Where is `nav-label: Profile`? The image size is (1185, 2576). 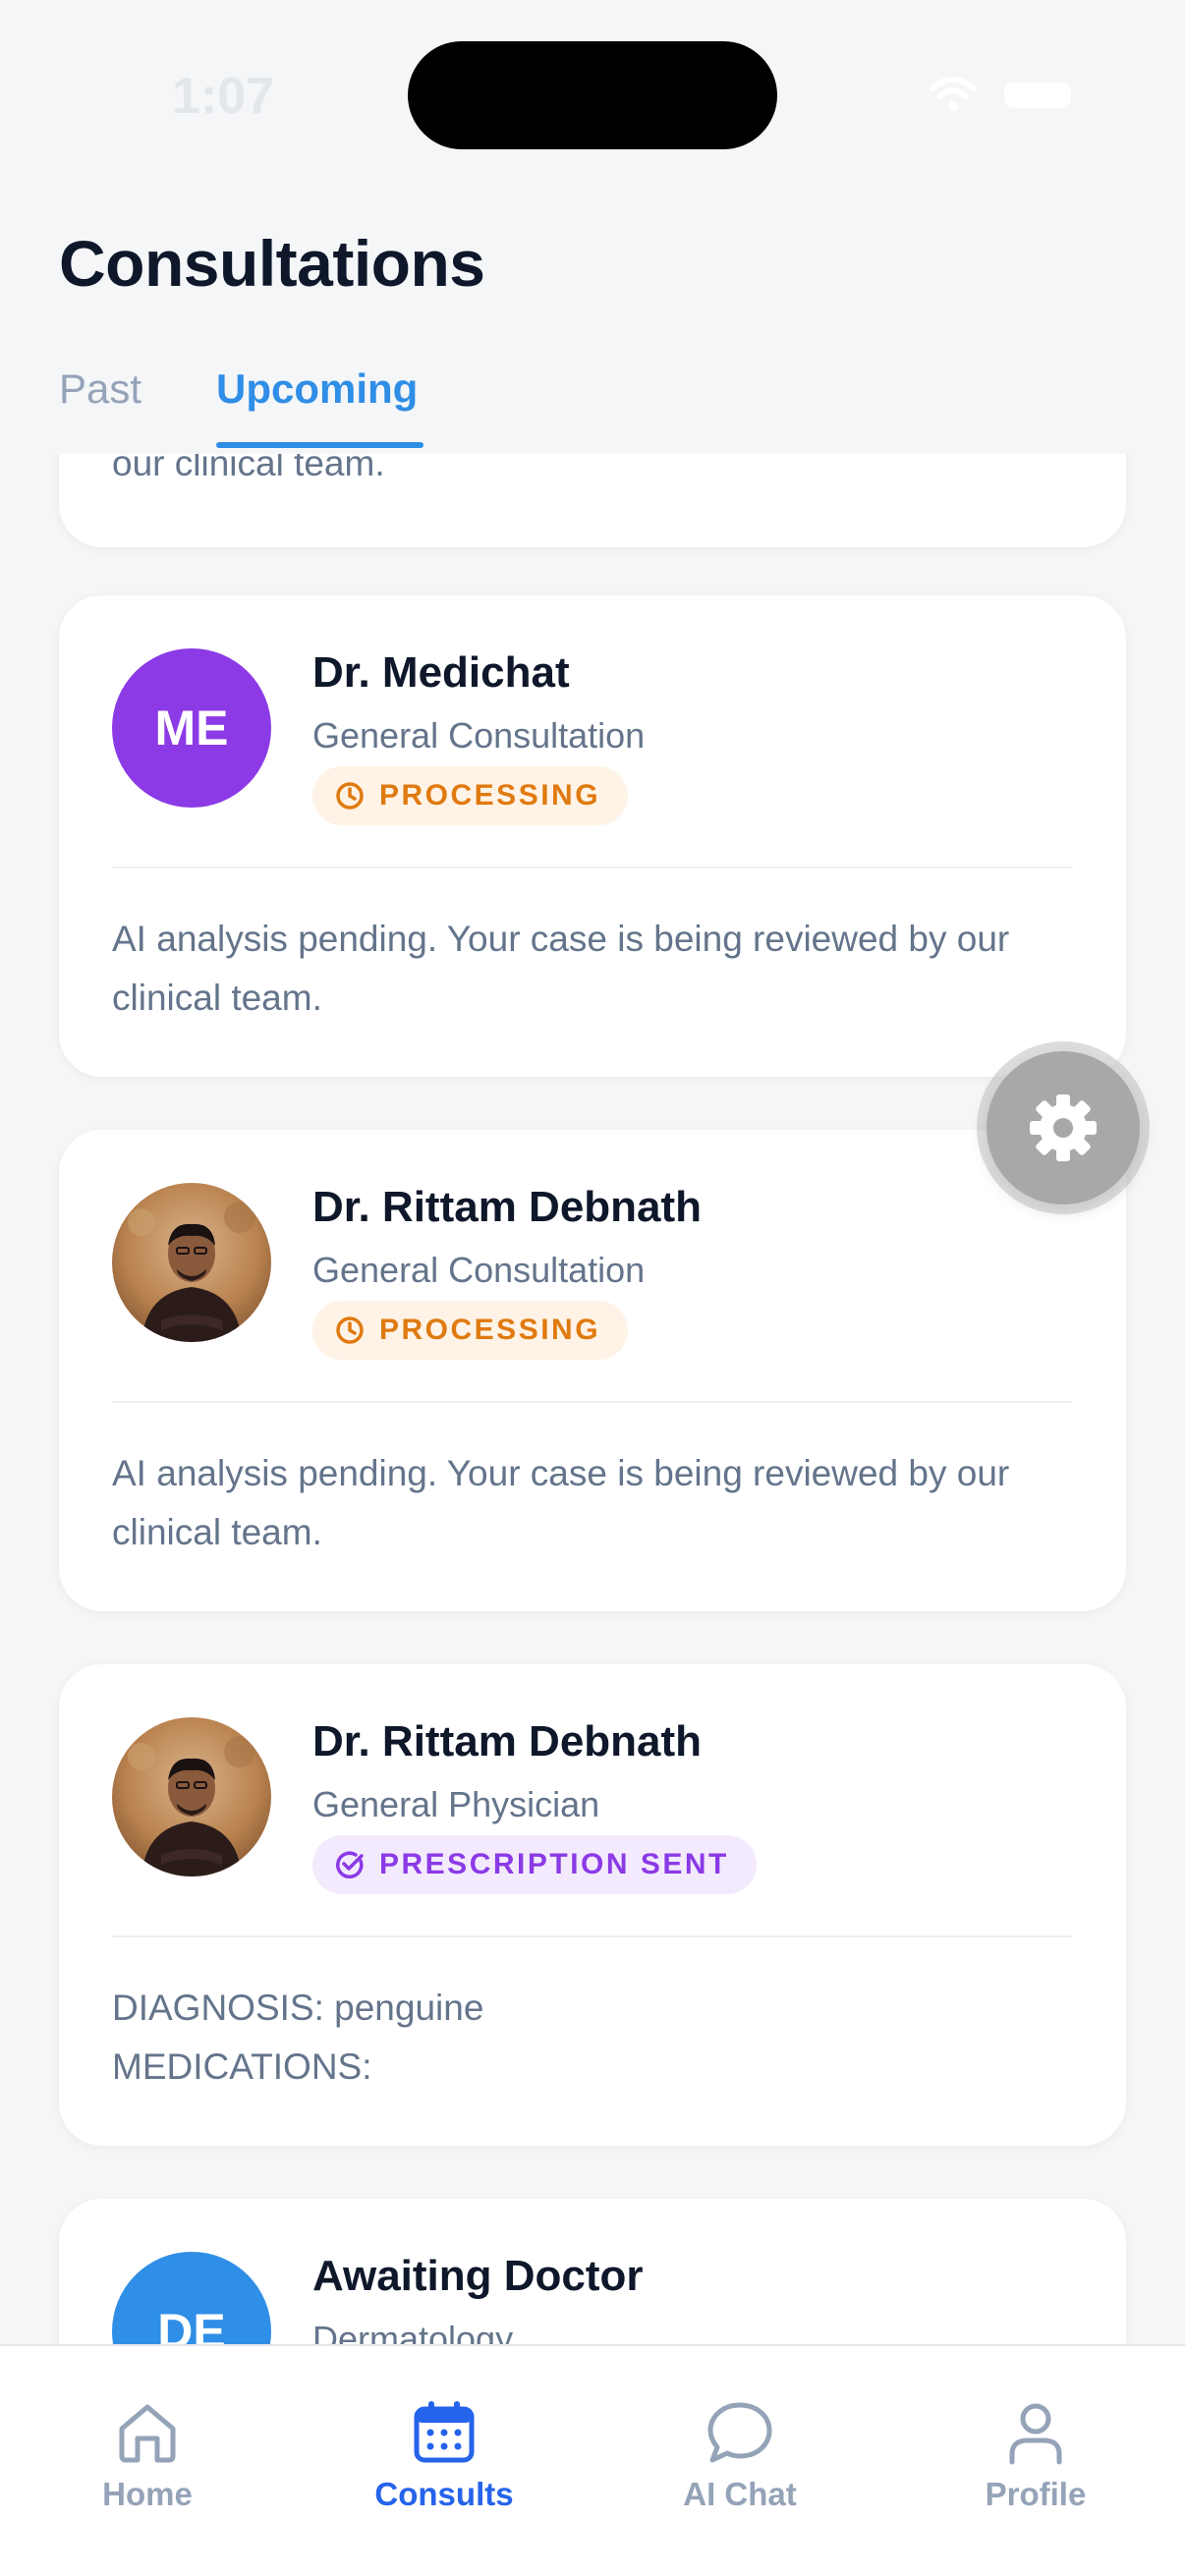
nav-label: Profile is located at coordinates (1036, 2494).